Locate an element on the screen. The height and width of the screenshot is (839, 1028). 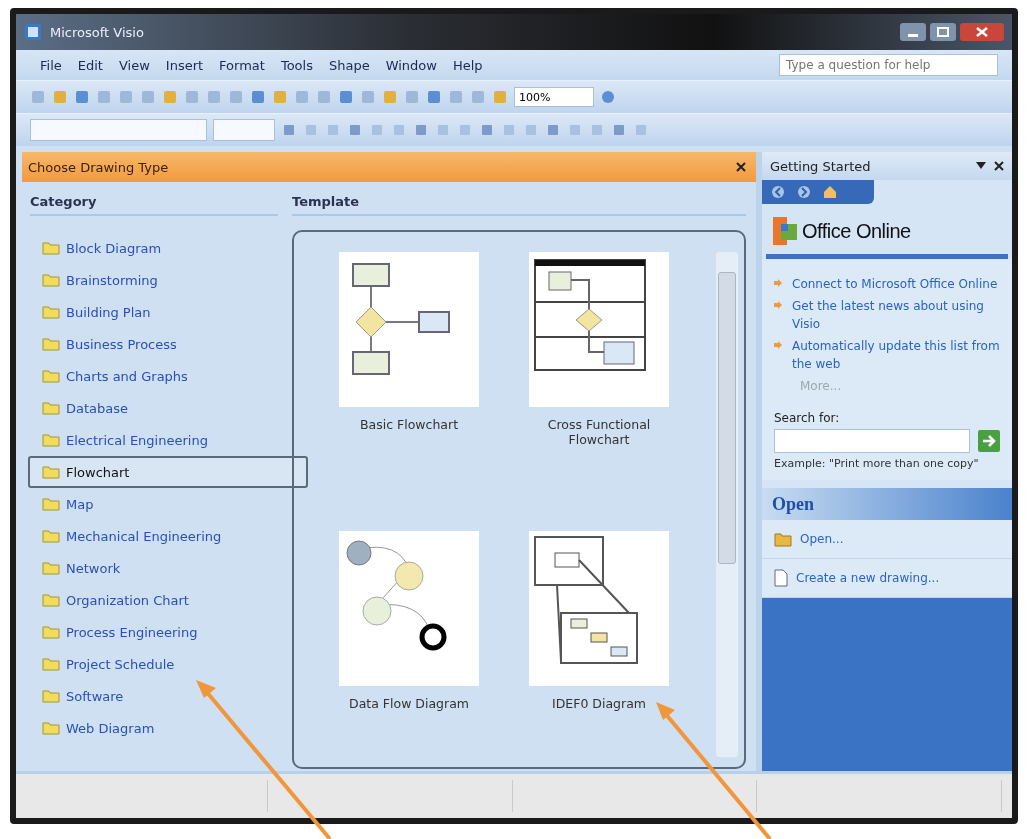
menu-item: Edit is located at coordinates (90, 65).